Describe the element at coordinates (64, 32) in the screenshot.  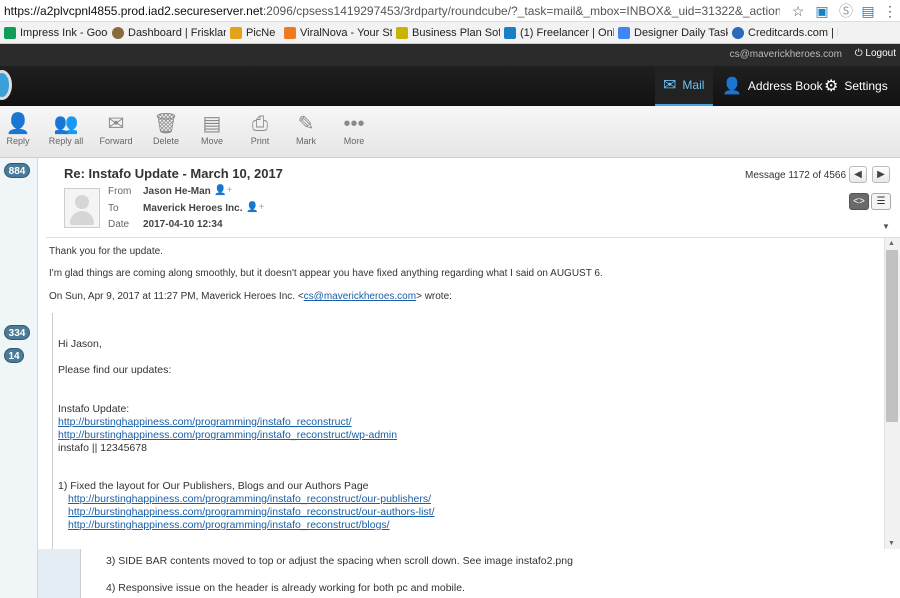
I see `bookmark-label: Impress Ink - Google` at that location.